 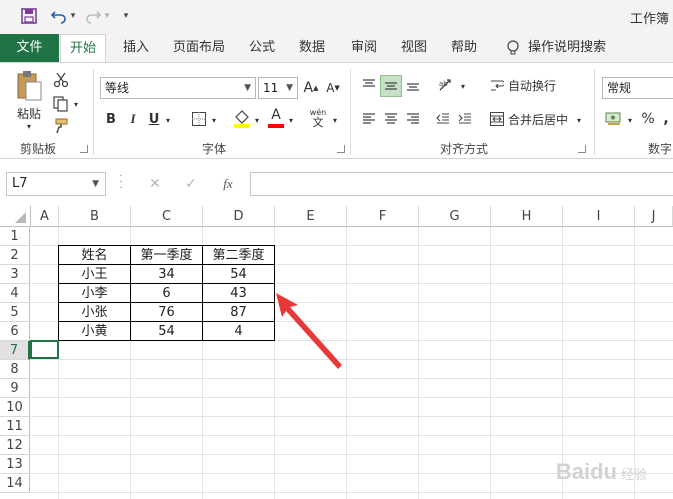 What do you see at coordinates (15, 312) in the screenshot?
I see `row-header-5: 5` at bounding box center [15, 312].